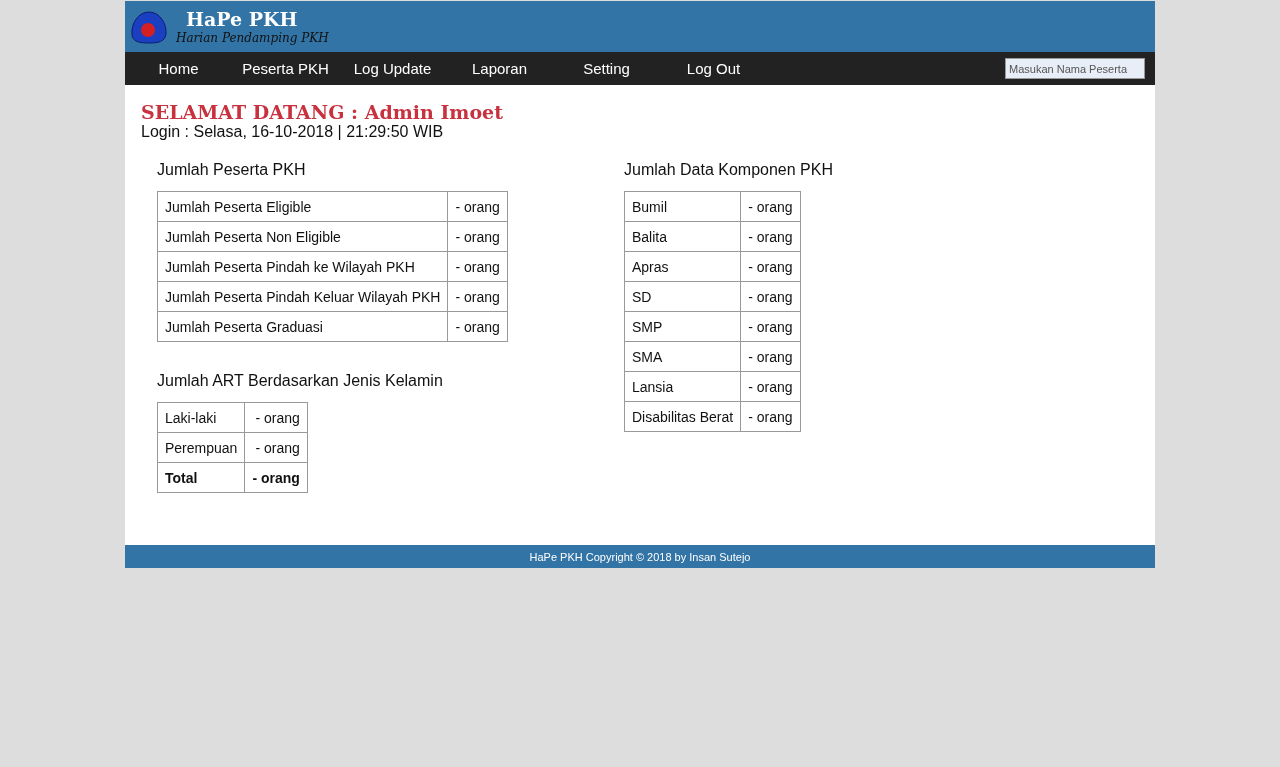 The width and height of the screenshot is (1280, 767). I want to click on nav-link: Peserta PKH, so click(285, 68).